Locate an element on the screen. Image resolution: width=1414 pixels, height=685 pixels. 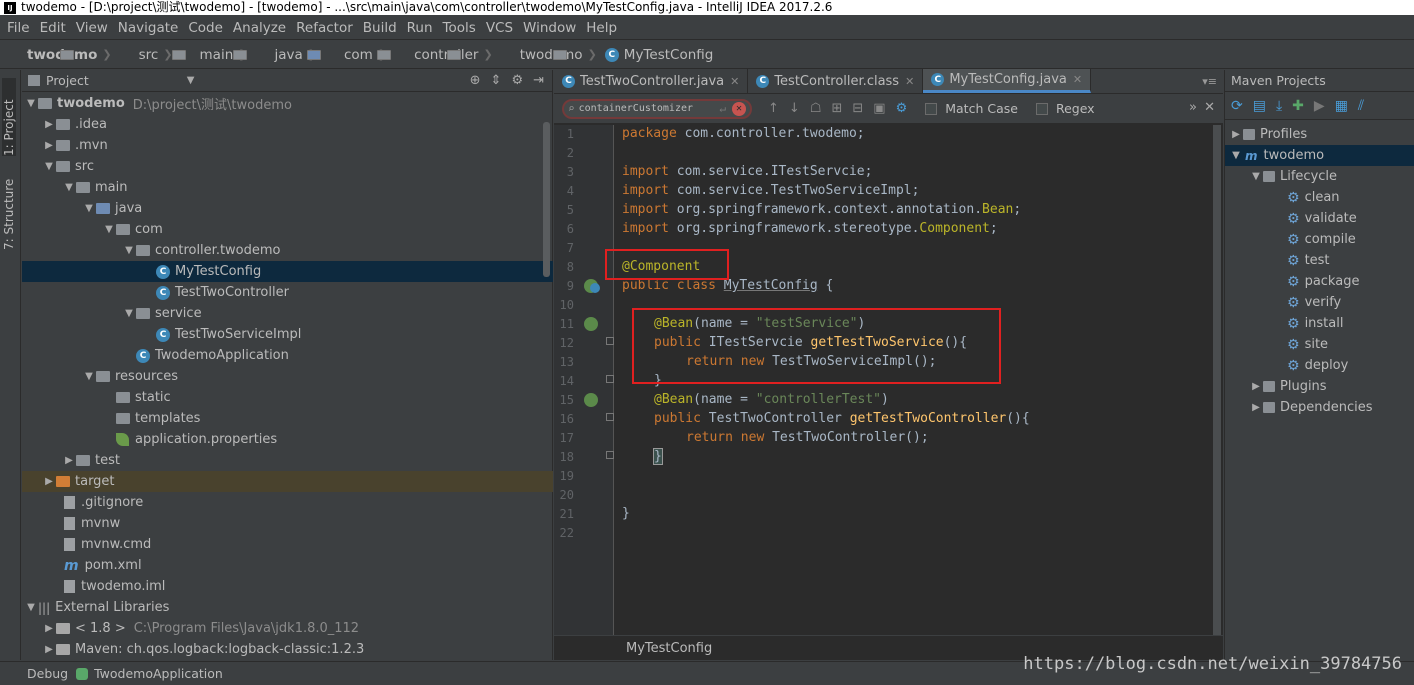
add-icon: ✚ is located at coordinates (1298, 106).